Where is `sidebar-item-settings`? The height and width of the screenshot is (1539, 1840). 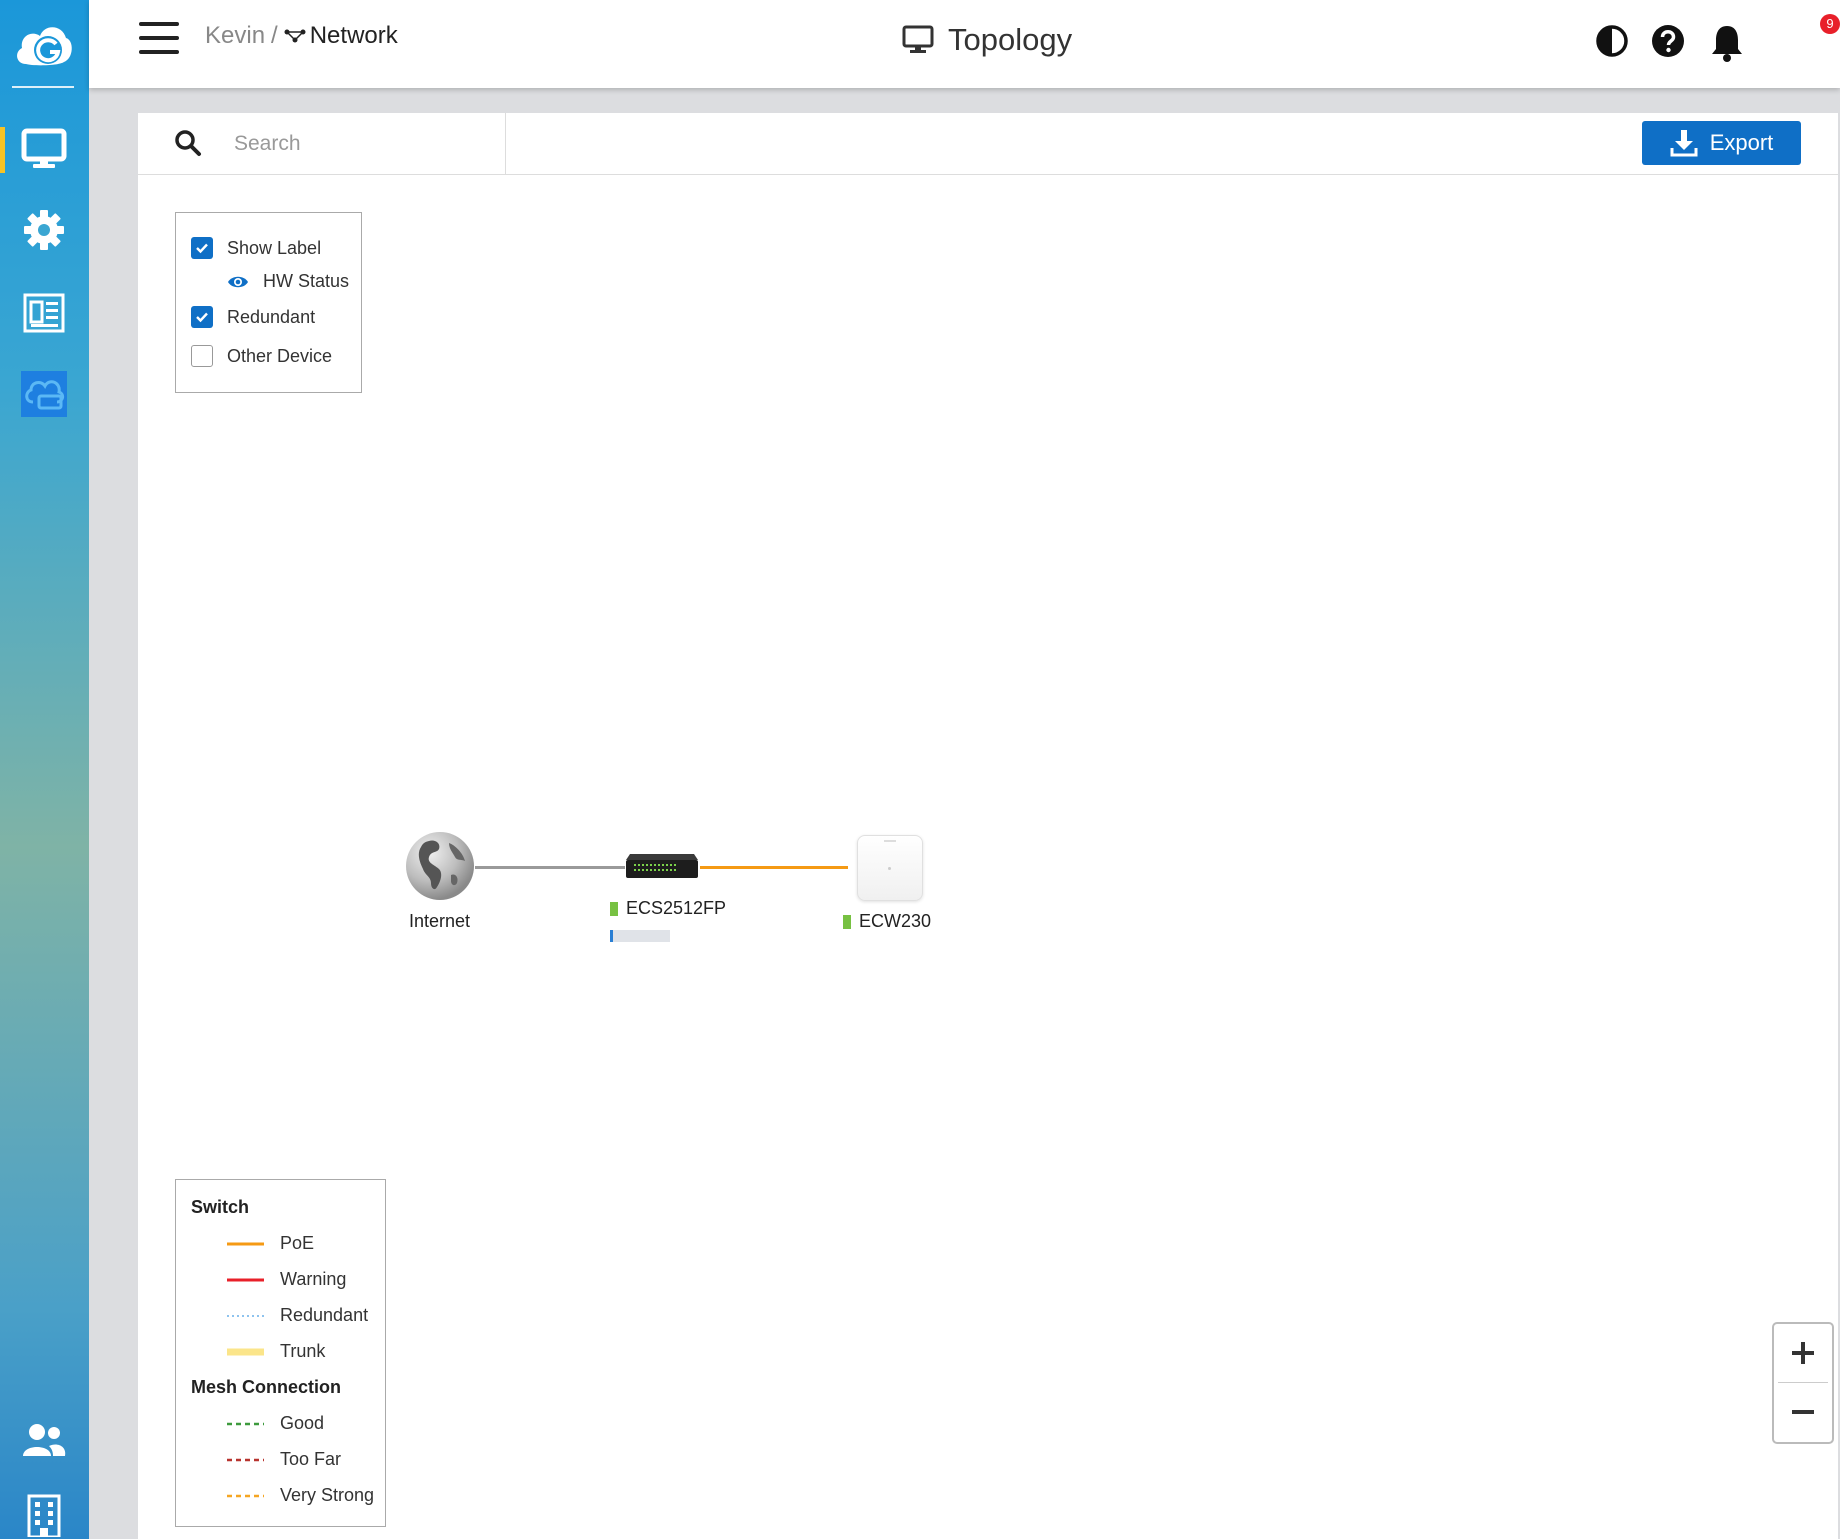
sidebar-item-settings is located at coordinates (44, 230).